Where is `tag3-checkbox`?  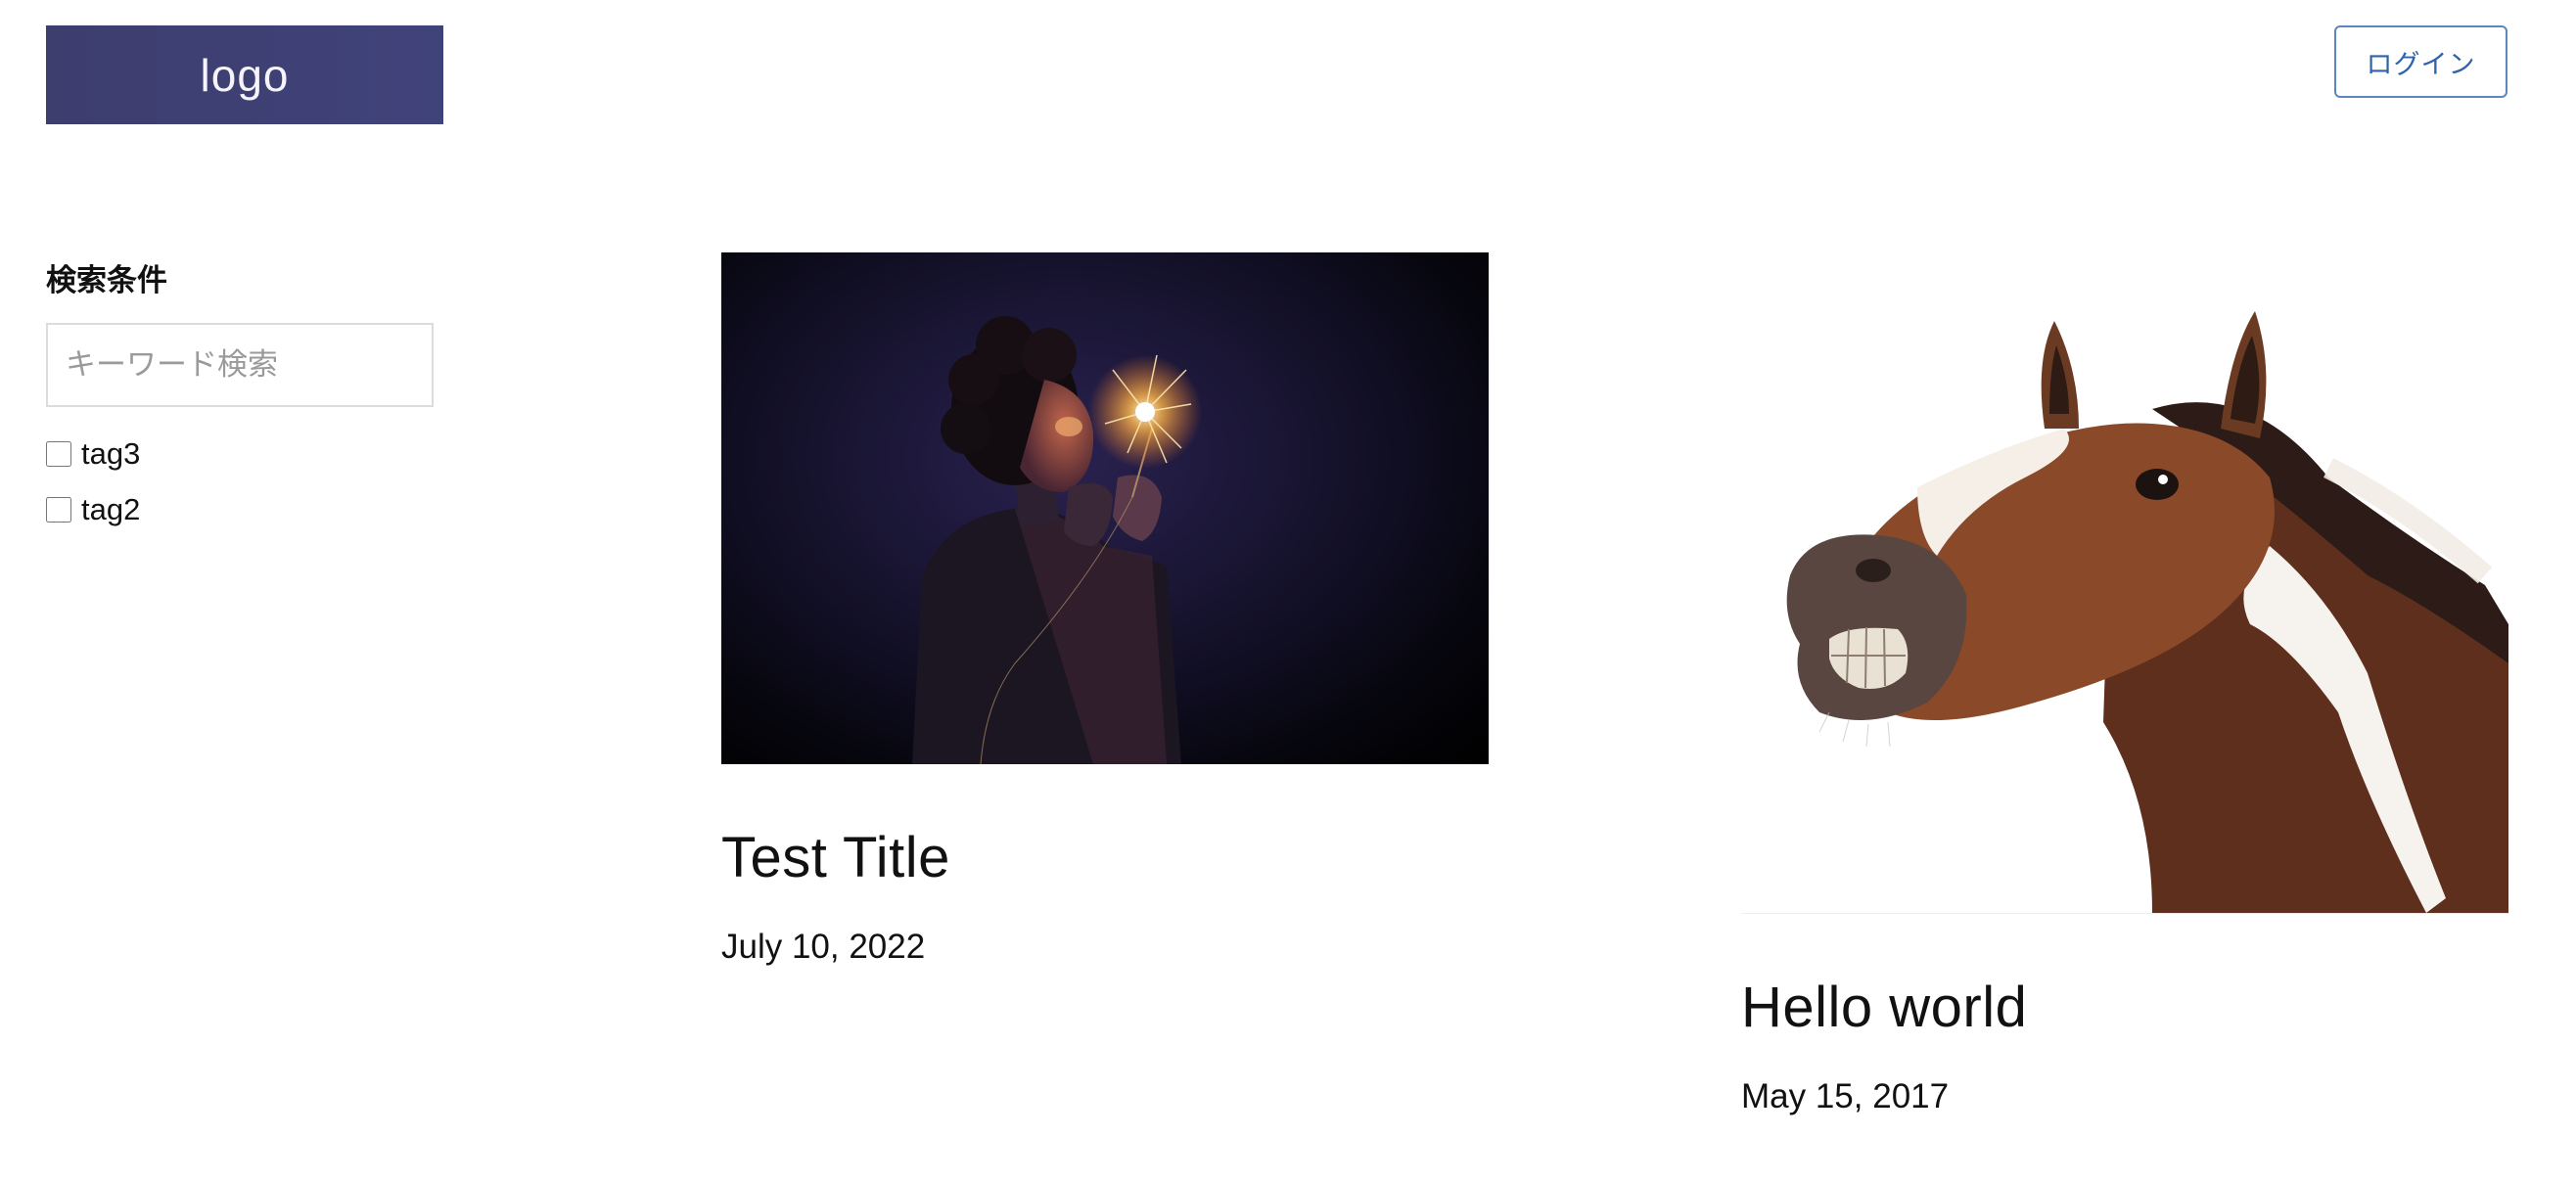 tag3-checkbox is located at coordinates (59, 454).